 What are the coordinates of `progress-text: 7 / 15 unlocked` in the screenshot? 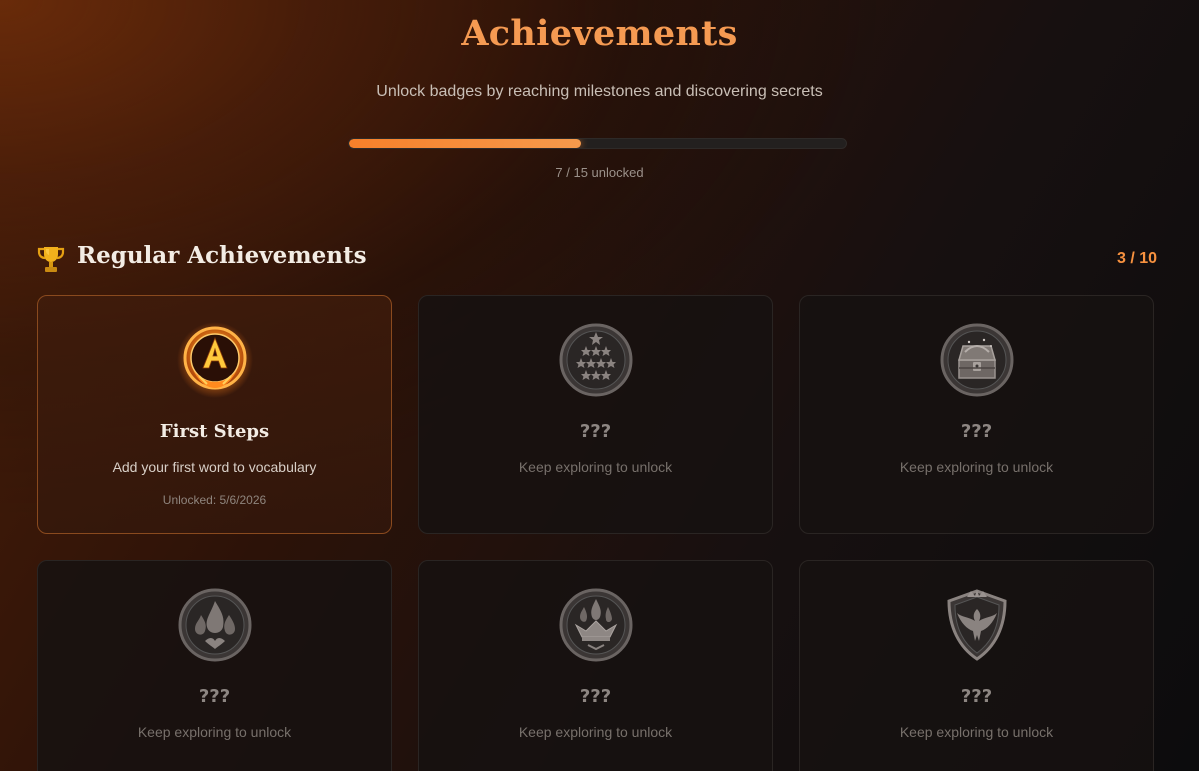 It's located at (599, 172).